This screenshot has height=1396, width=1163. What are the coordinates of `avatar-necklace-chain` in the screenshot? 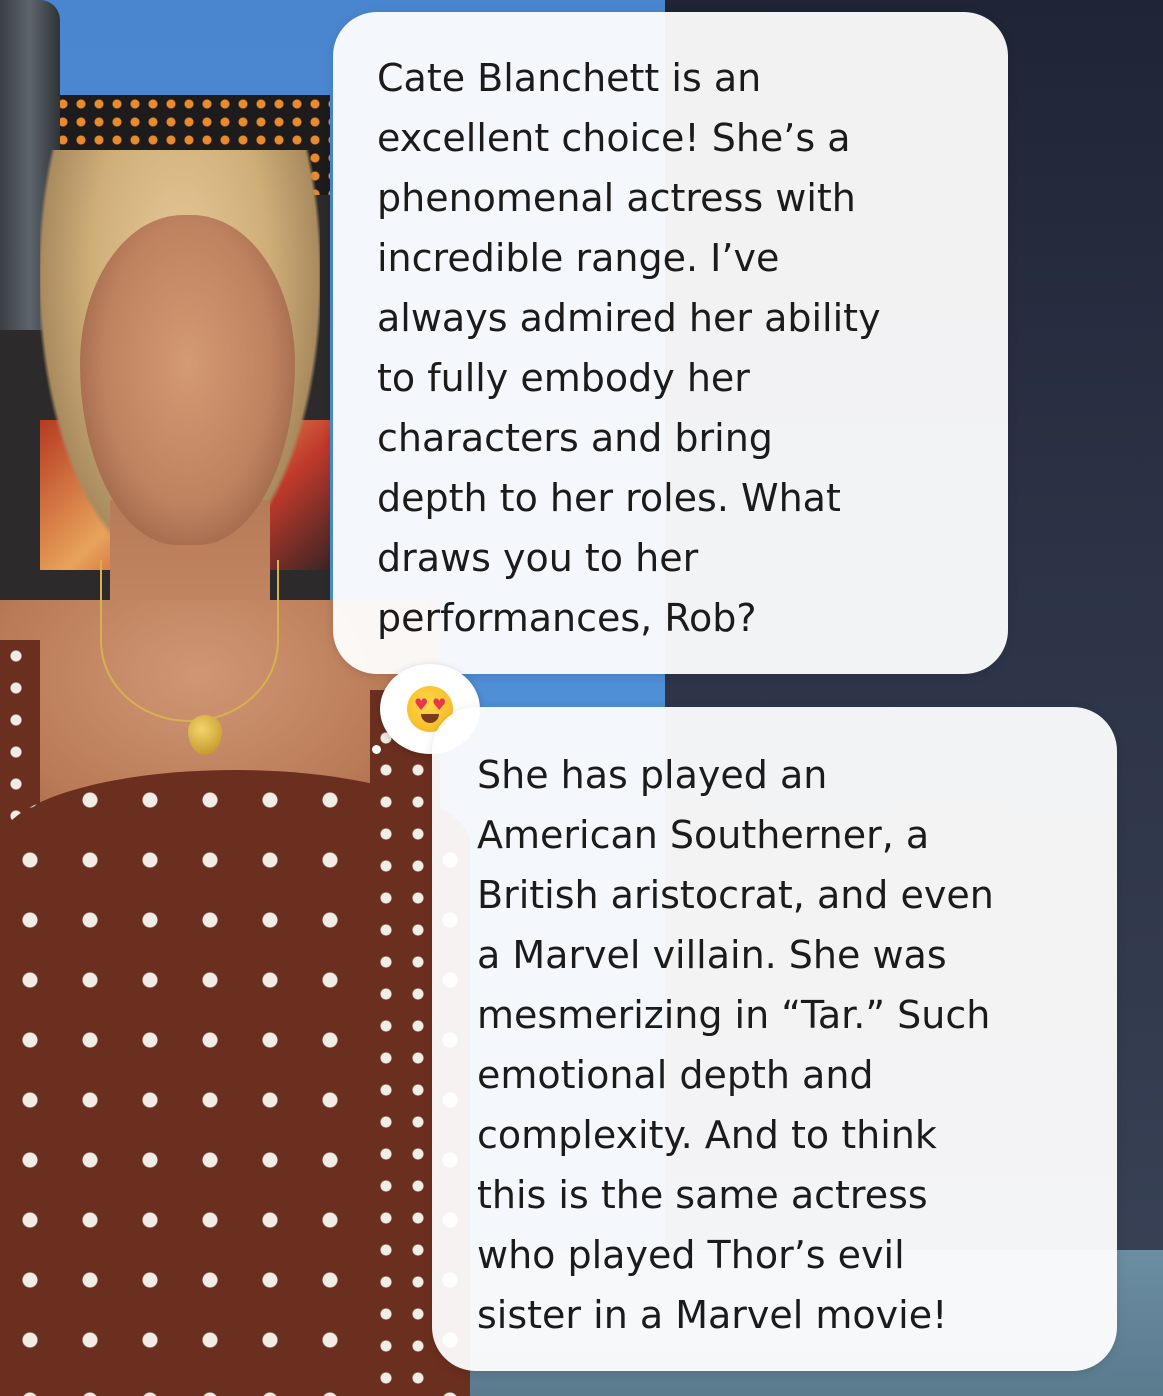 It's located at (189, 641).